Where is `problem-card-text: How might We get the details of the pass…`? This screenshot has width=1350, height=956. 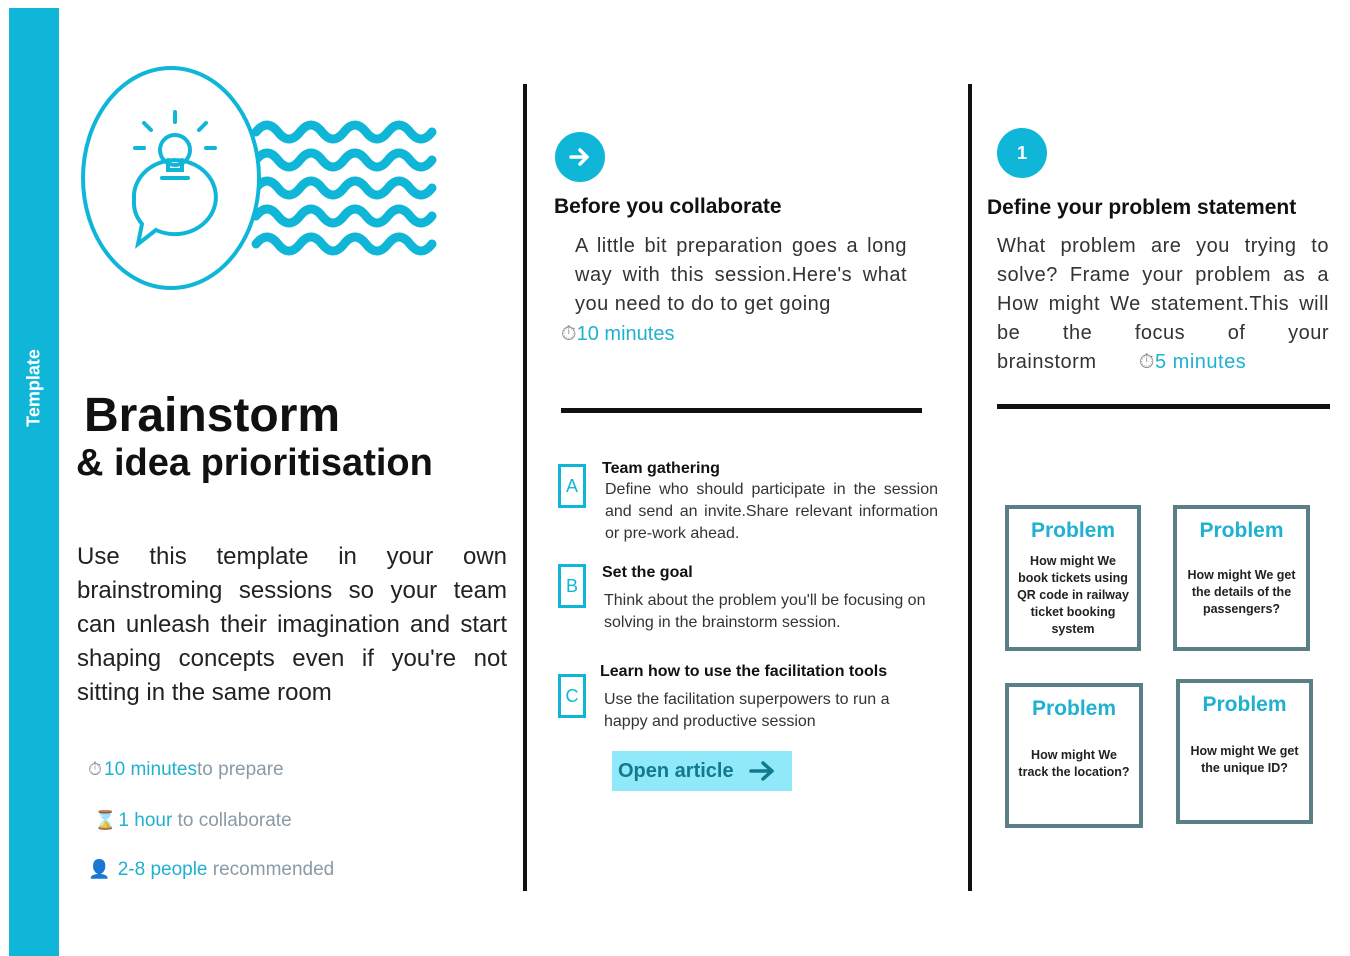
problem-card-text: How might We get the details of the pass… is located at coordinates (1241, 592).